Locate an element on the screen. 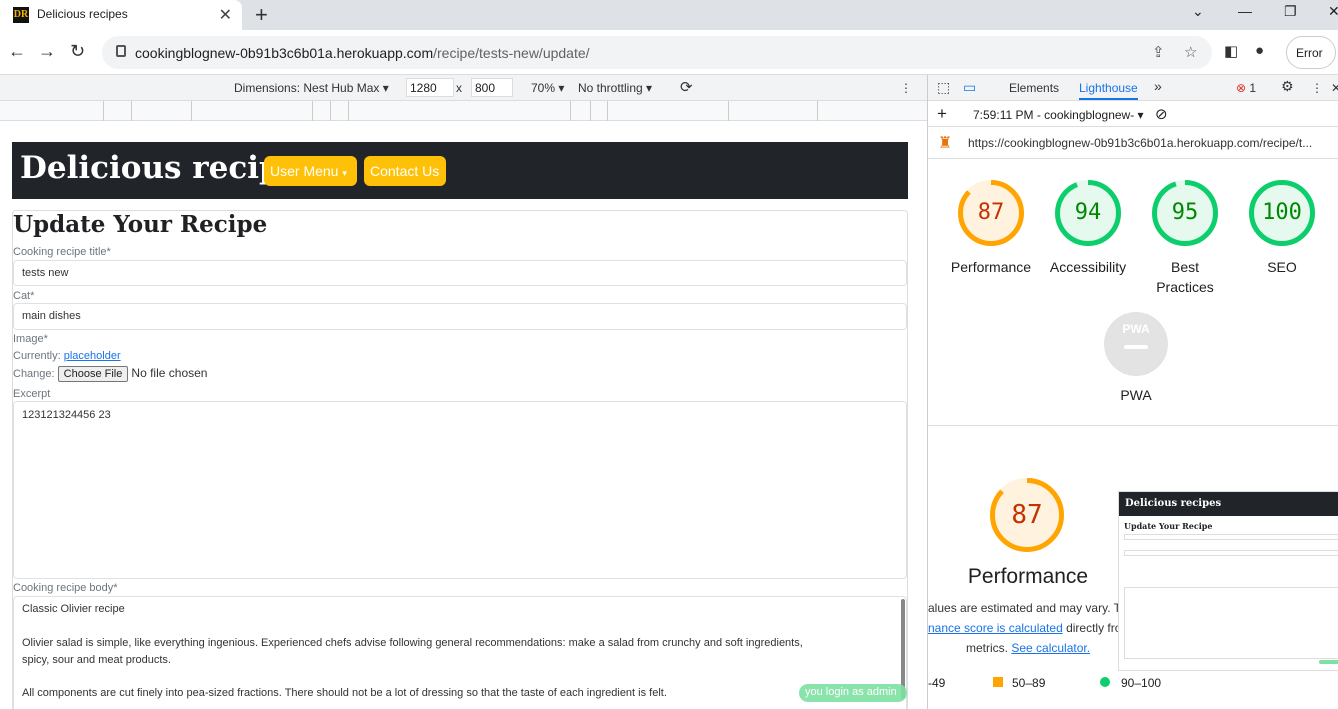 The width and height of the screenshot is (1338, 709). width-input: 1280 is located at coordinates (430, 87).